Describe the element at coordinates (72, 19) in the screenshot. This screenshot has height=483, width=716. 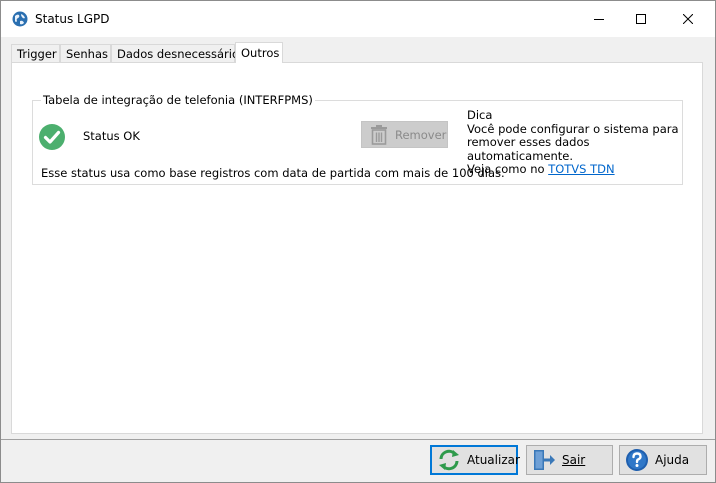
I see `window-title: Status LGPD` at that location.